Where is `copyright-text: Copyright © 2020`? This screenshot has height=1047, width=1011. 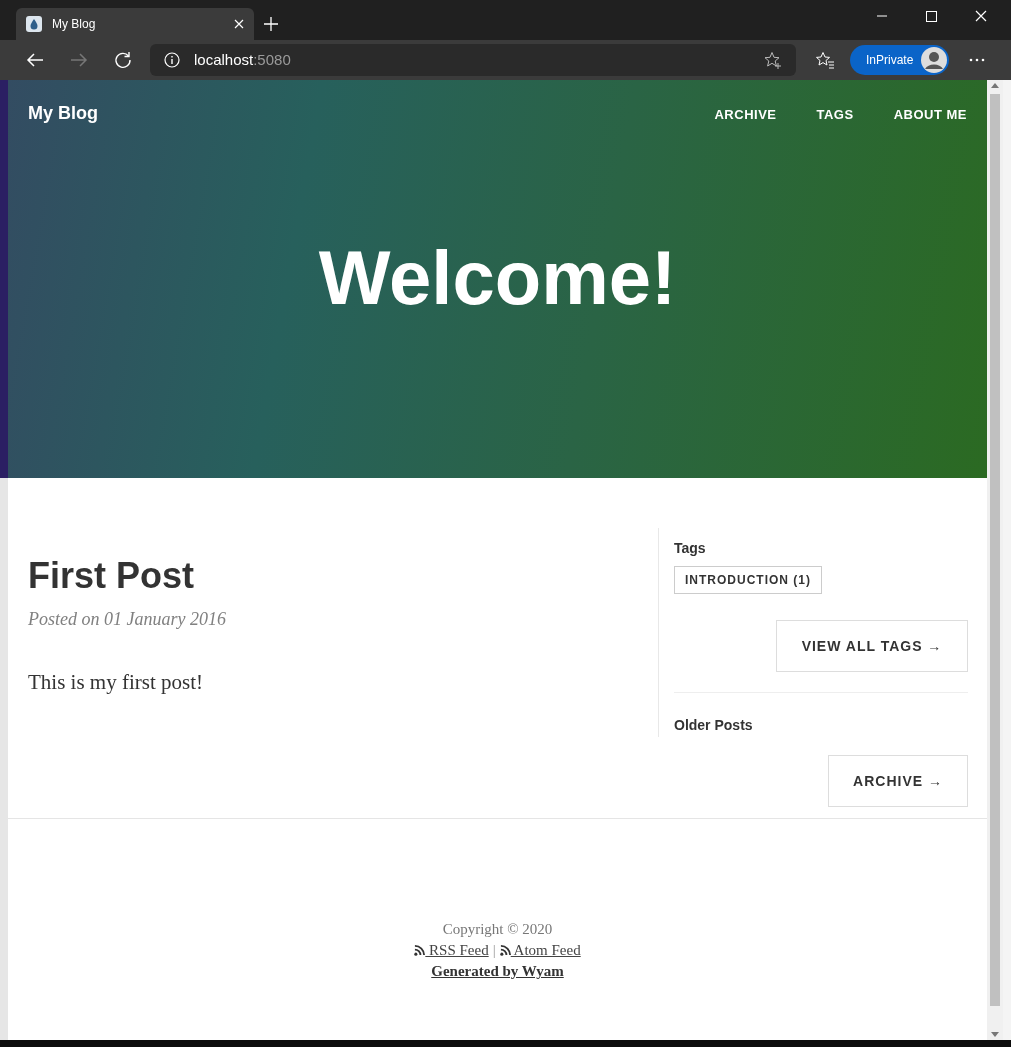 copyright-text: Copyright © 2020 is located at coordinates (497, 929).